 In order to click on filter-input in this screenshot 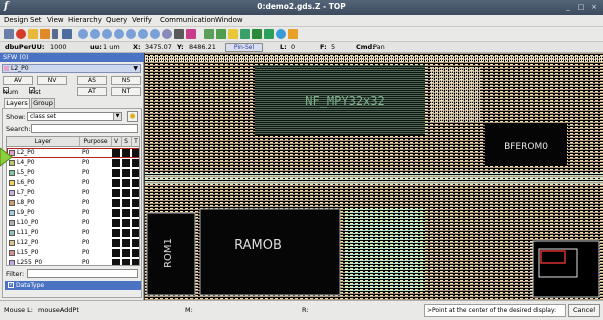, I will do `click(82, 273)`.